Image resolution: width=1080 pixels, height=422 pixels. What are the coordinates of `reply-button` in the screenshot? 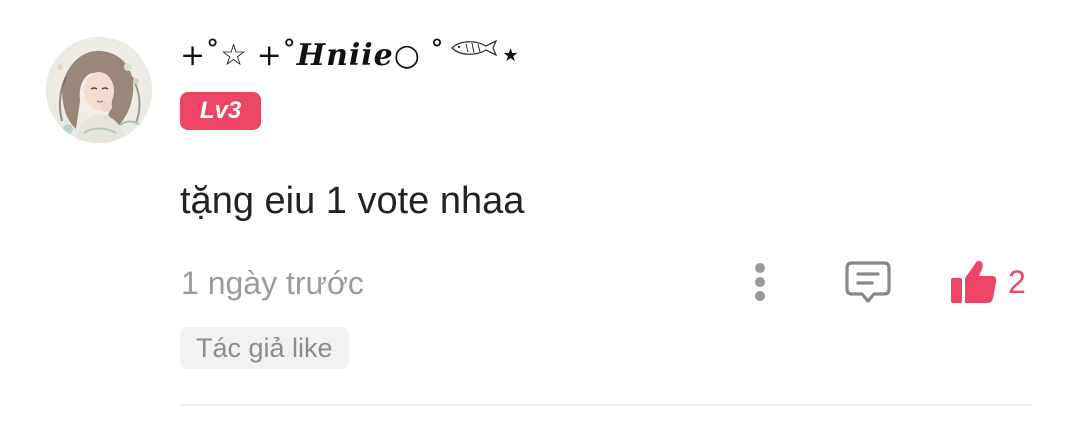 It's located at (868, 282).